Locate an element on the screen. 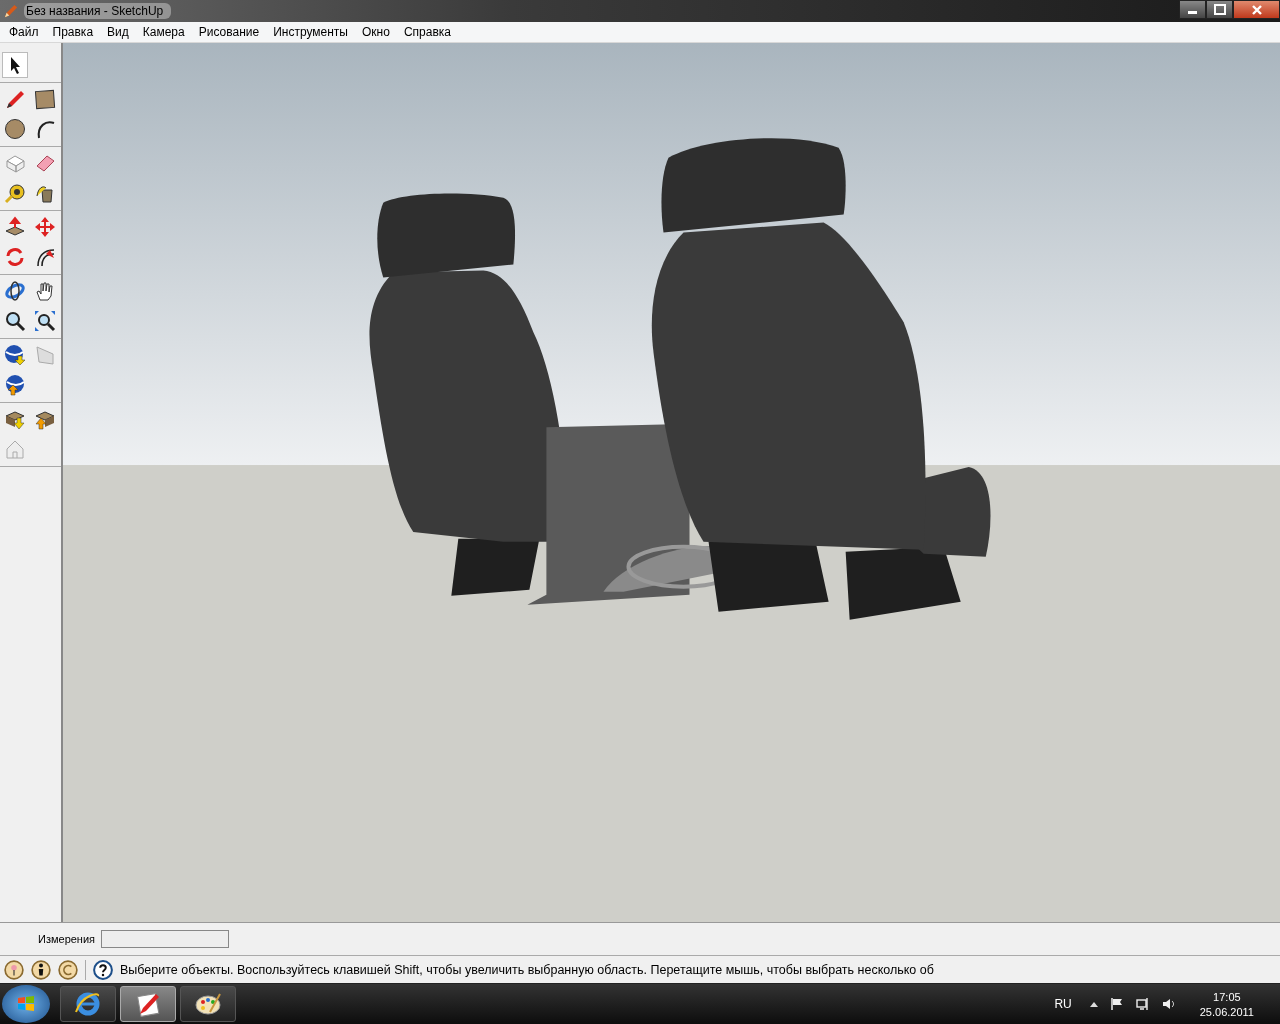  app-pencil-icon is located at coordinates (11, 11).